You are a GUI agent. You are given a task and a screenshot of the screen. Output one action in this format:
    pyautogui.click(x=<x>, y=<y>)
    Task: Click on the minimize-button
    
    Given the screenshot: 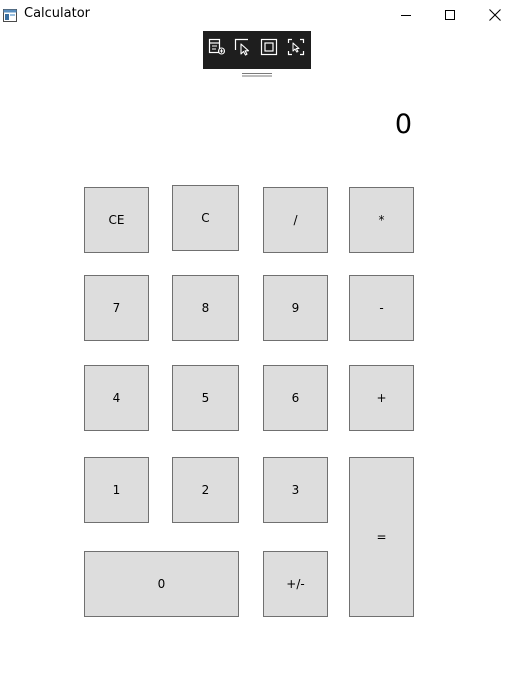 What is the action you would take?
    pyautogui.click(x=406, y=15)
    